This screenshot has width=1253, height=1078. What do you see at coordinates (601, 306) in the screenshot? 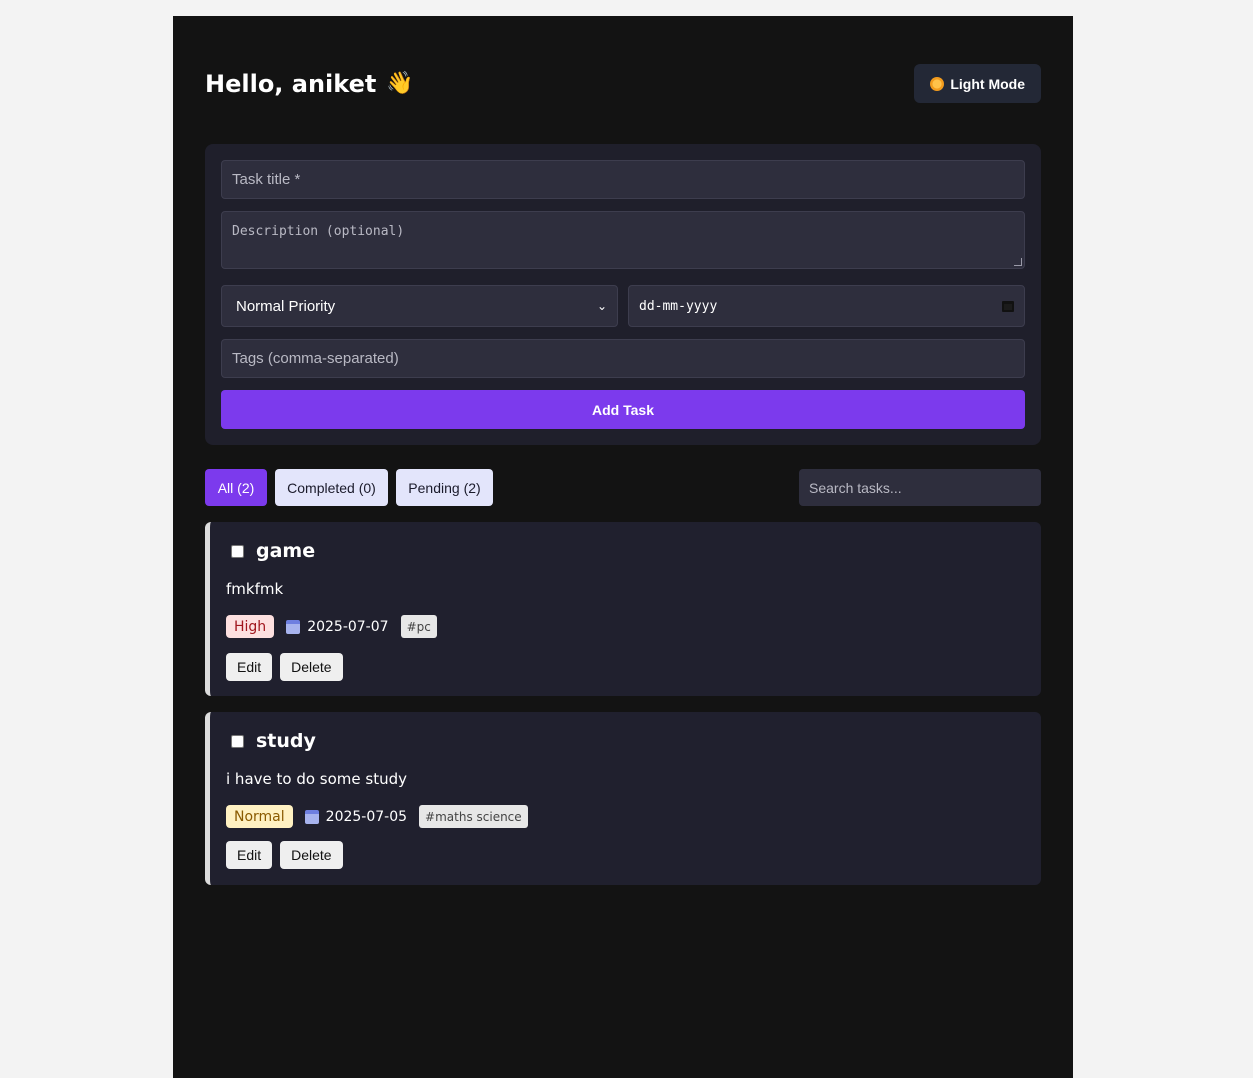
I see `chevron-down-icon: ⌄` at bounding box center [601, 306].